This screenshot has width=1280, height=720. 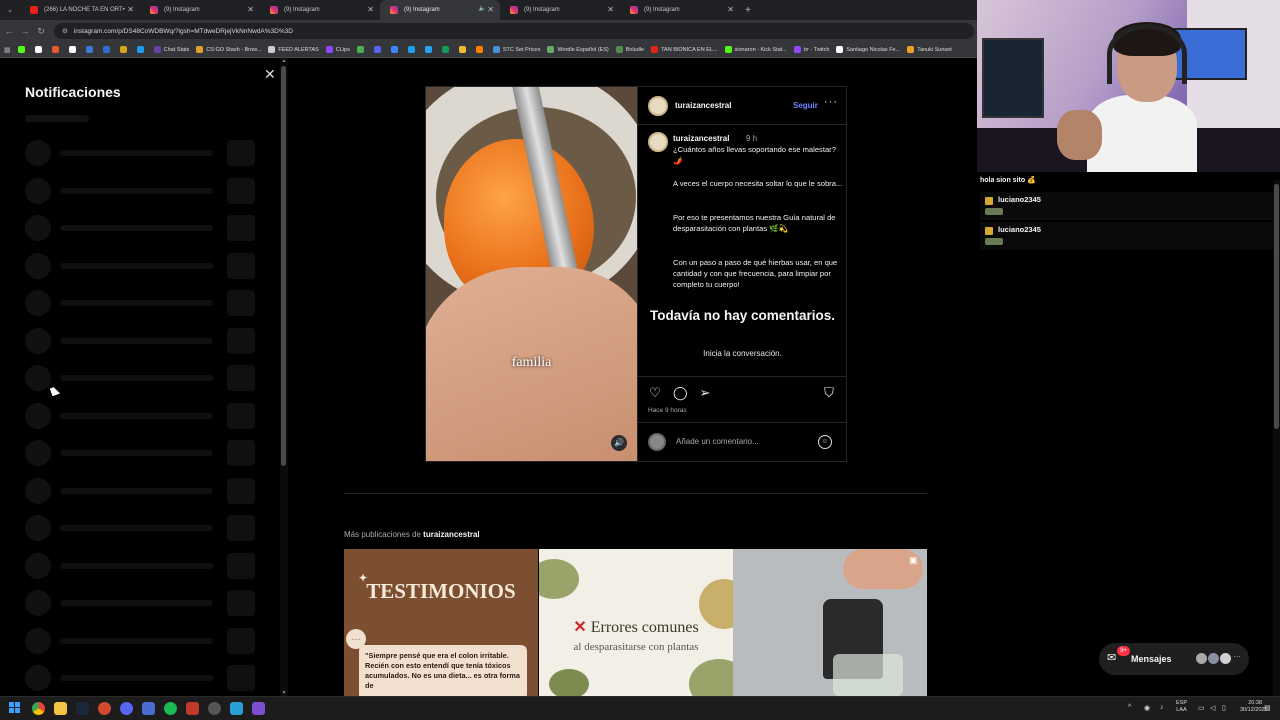 I want to click on follow-button: Seguir, so click(x=805, y=105).